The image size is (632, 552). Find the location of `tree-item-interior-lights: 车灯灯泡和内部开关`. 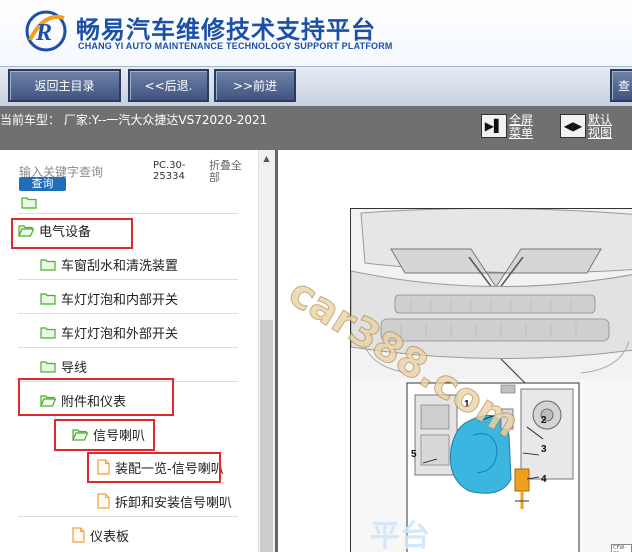

tree-item-interior-lights: 车灯灯泡和内部开关 is located at coordinates (109, 298).